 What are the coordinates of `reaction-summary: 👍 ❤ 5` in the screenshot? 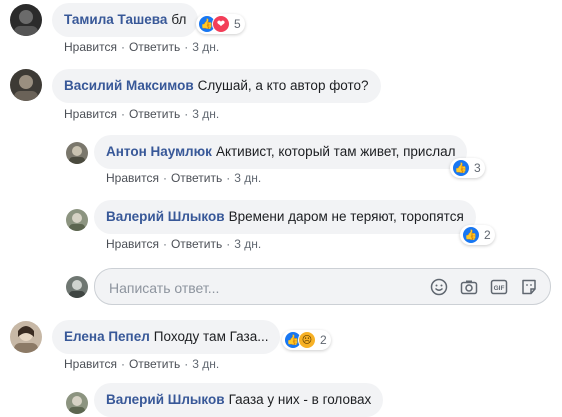 It's located at (220, 24).